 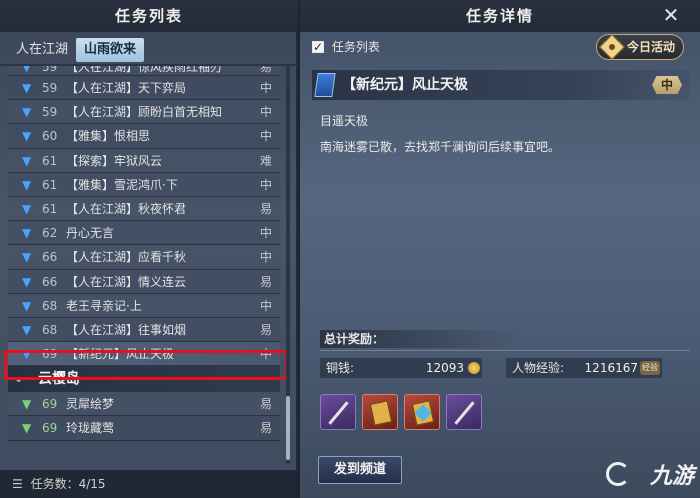 I want to click on quest-row: ▼ 61 【探索】牢狱风云 难, so click(x=144, y=160).